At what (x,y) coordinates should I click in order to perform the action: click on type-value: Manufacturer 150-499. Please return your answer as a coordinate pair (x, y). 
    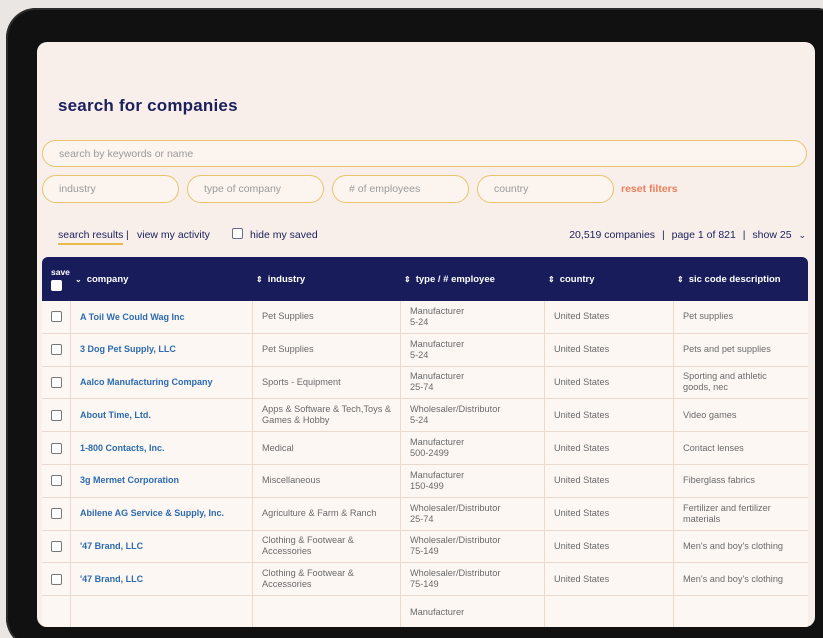
    Looking at the image, I should click on (437, 480).